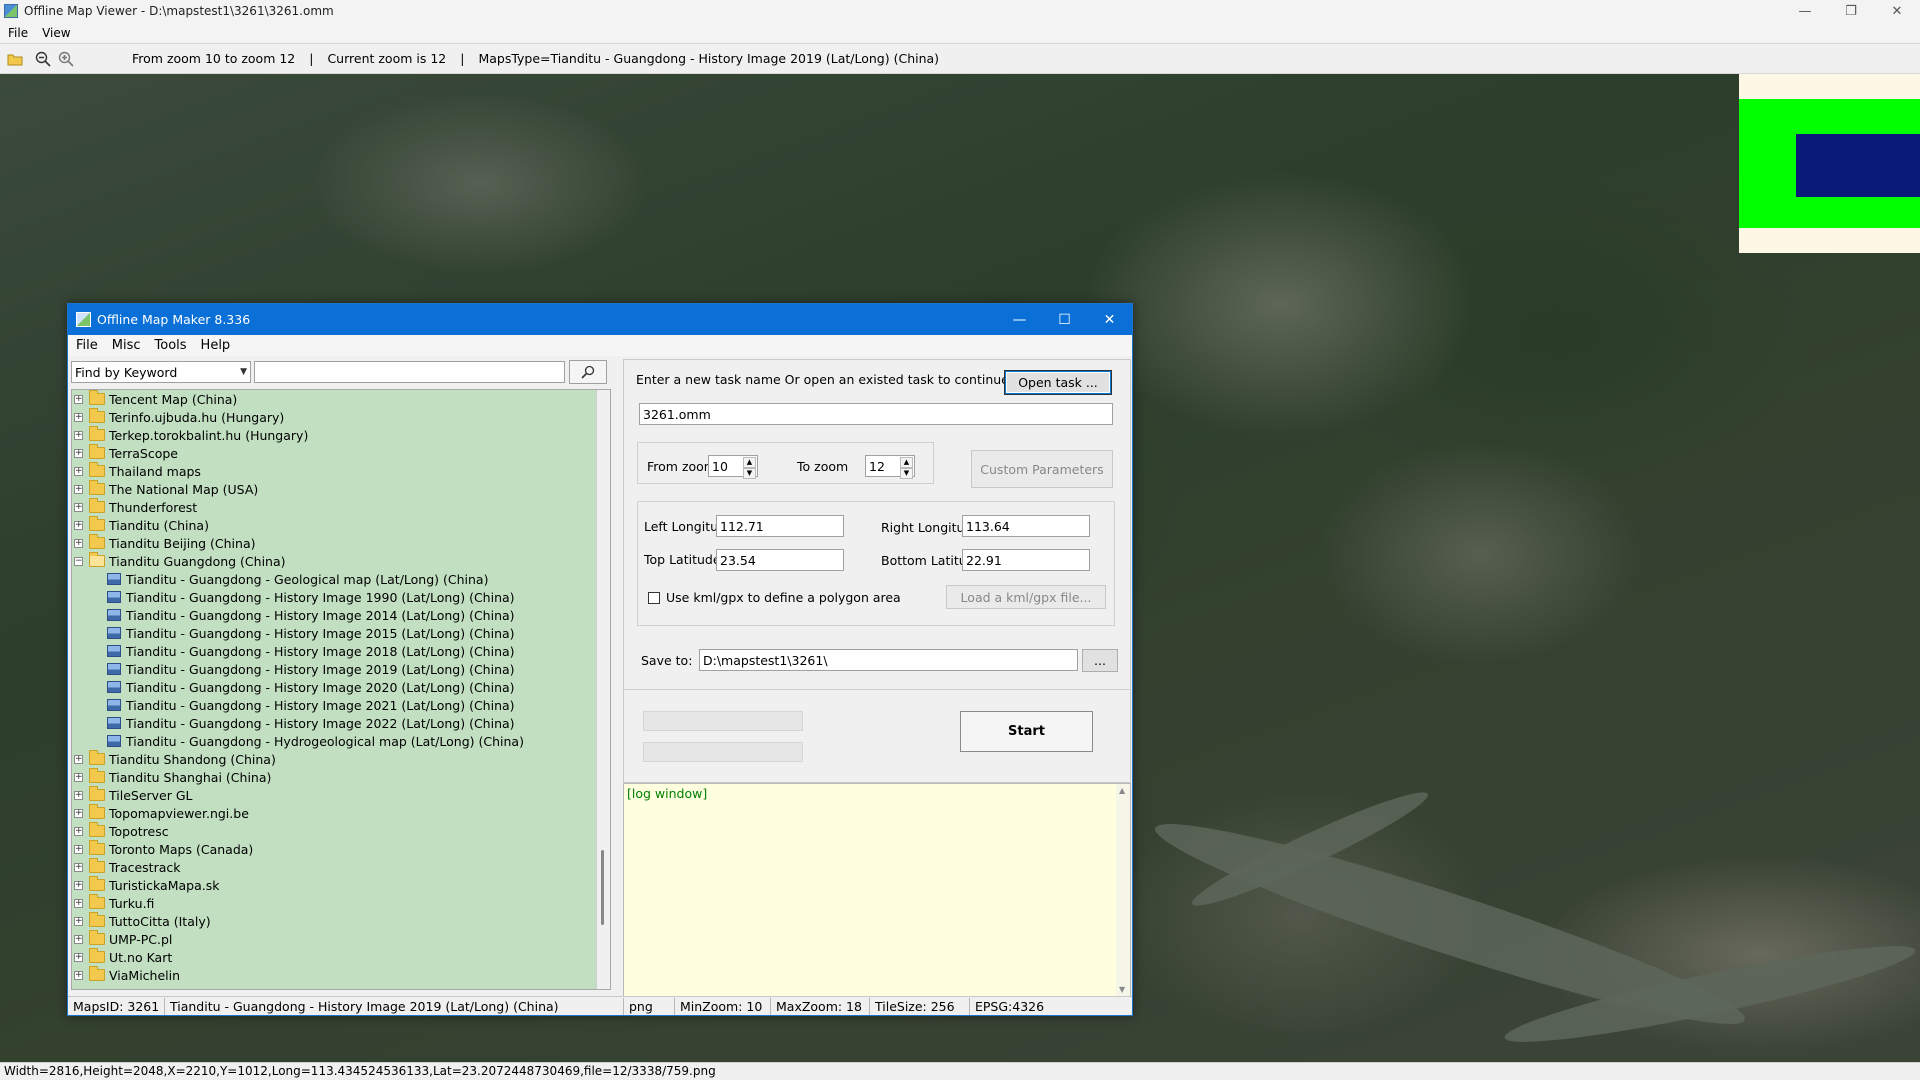 This screenshot has height=1080, width=1920. Describe the element at coordinates (341, 939) in the screenshot. I see `tree-folder-item: + UMP-PC.pl` at that location.